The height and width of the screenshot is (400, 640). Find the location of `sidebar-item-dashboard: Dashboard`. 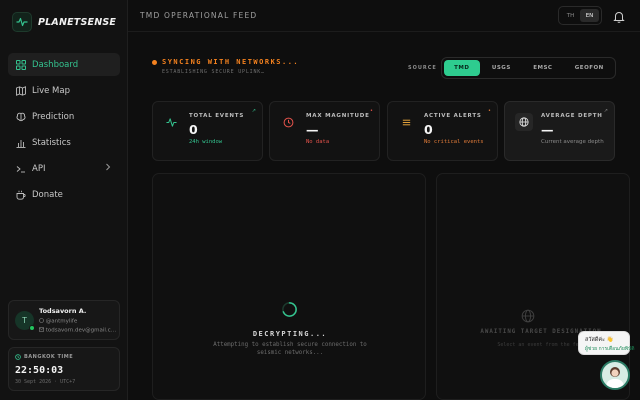

sidebar-item-dashboard: Dashboard is located at coordinates (64, 64).